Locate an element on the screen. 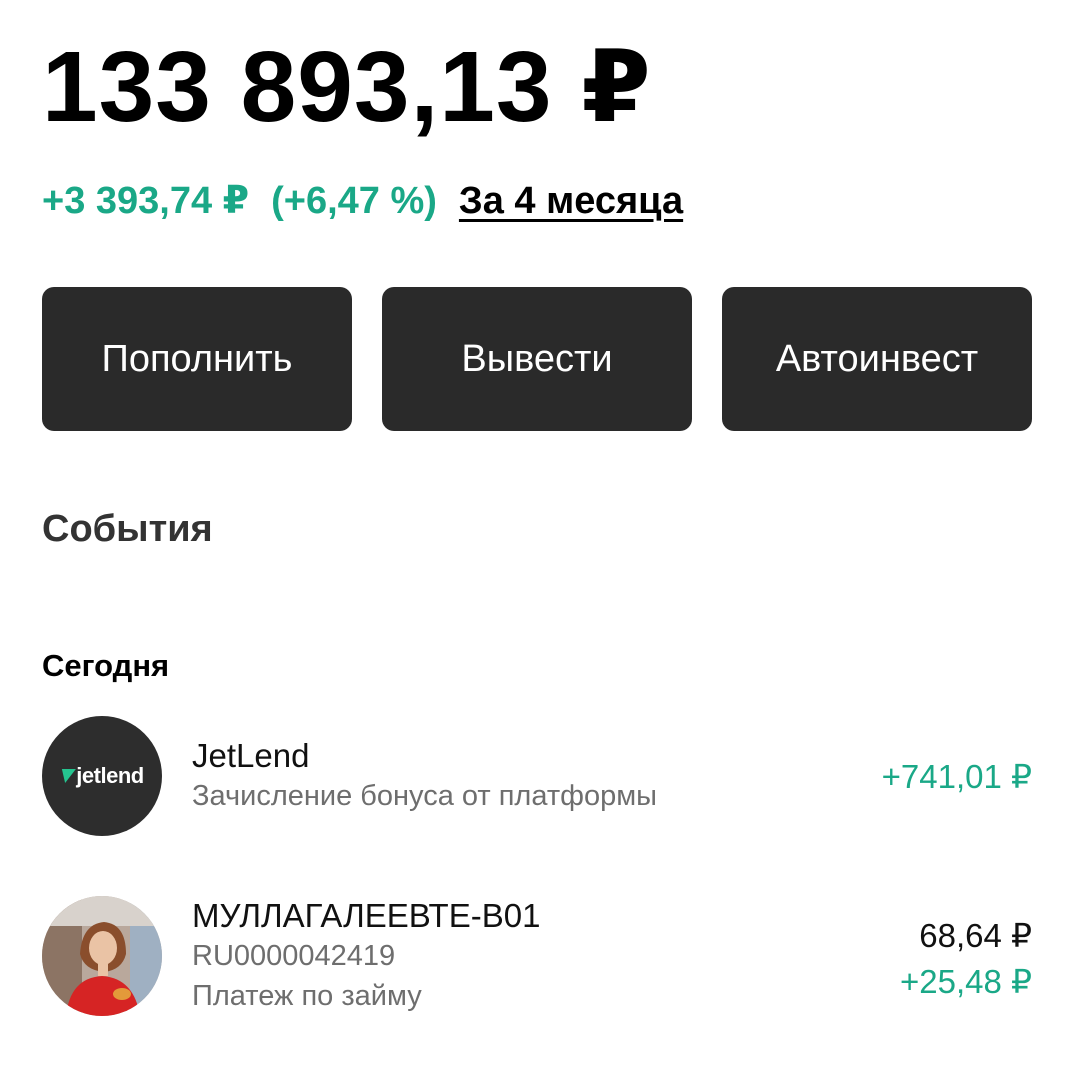  action-buttons: Пополнить Вывести Автоинвест is located at coordinates (537, 359).